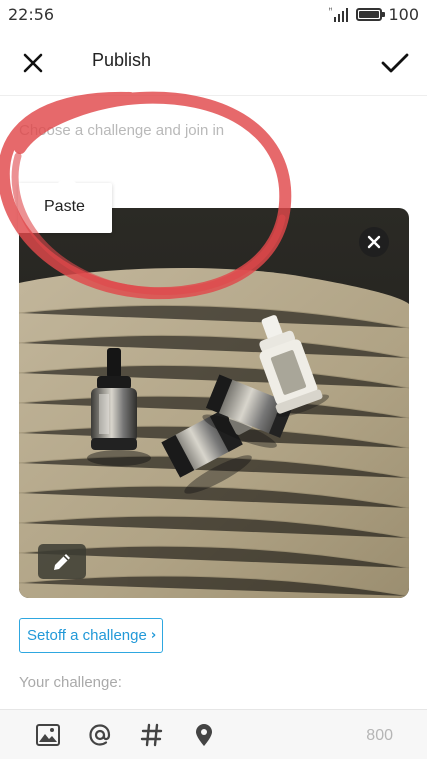 The height and width of the screenshot is (759, 427). I want to click on challenge-input, so click(209, 130).